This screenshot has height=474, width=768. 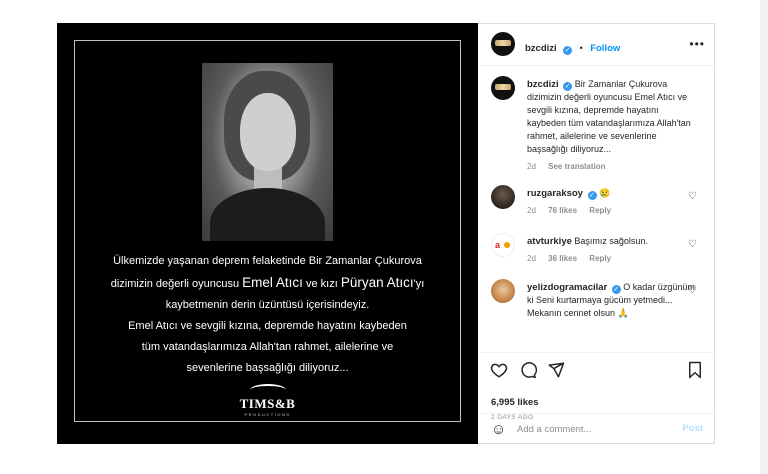 I want to click on comment-meta: 2d 76 likes Reply, so click(x=612, y=210).